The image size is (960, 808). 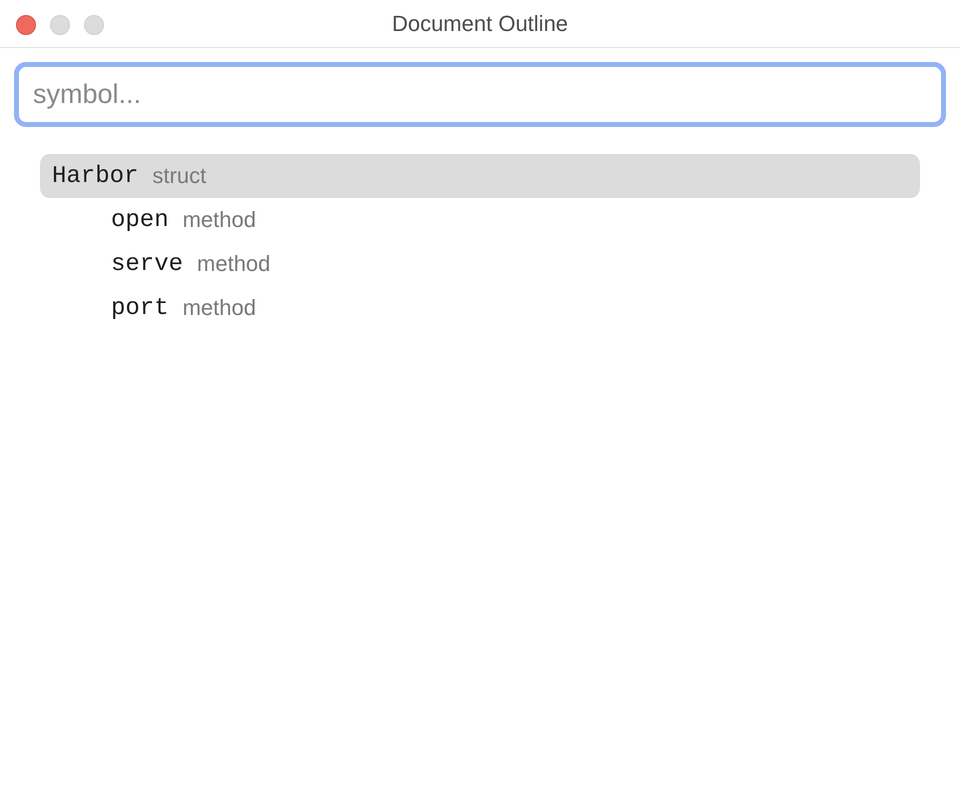 I want to click on outline-row: open method, so click(x=480, y=220).